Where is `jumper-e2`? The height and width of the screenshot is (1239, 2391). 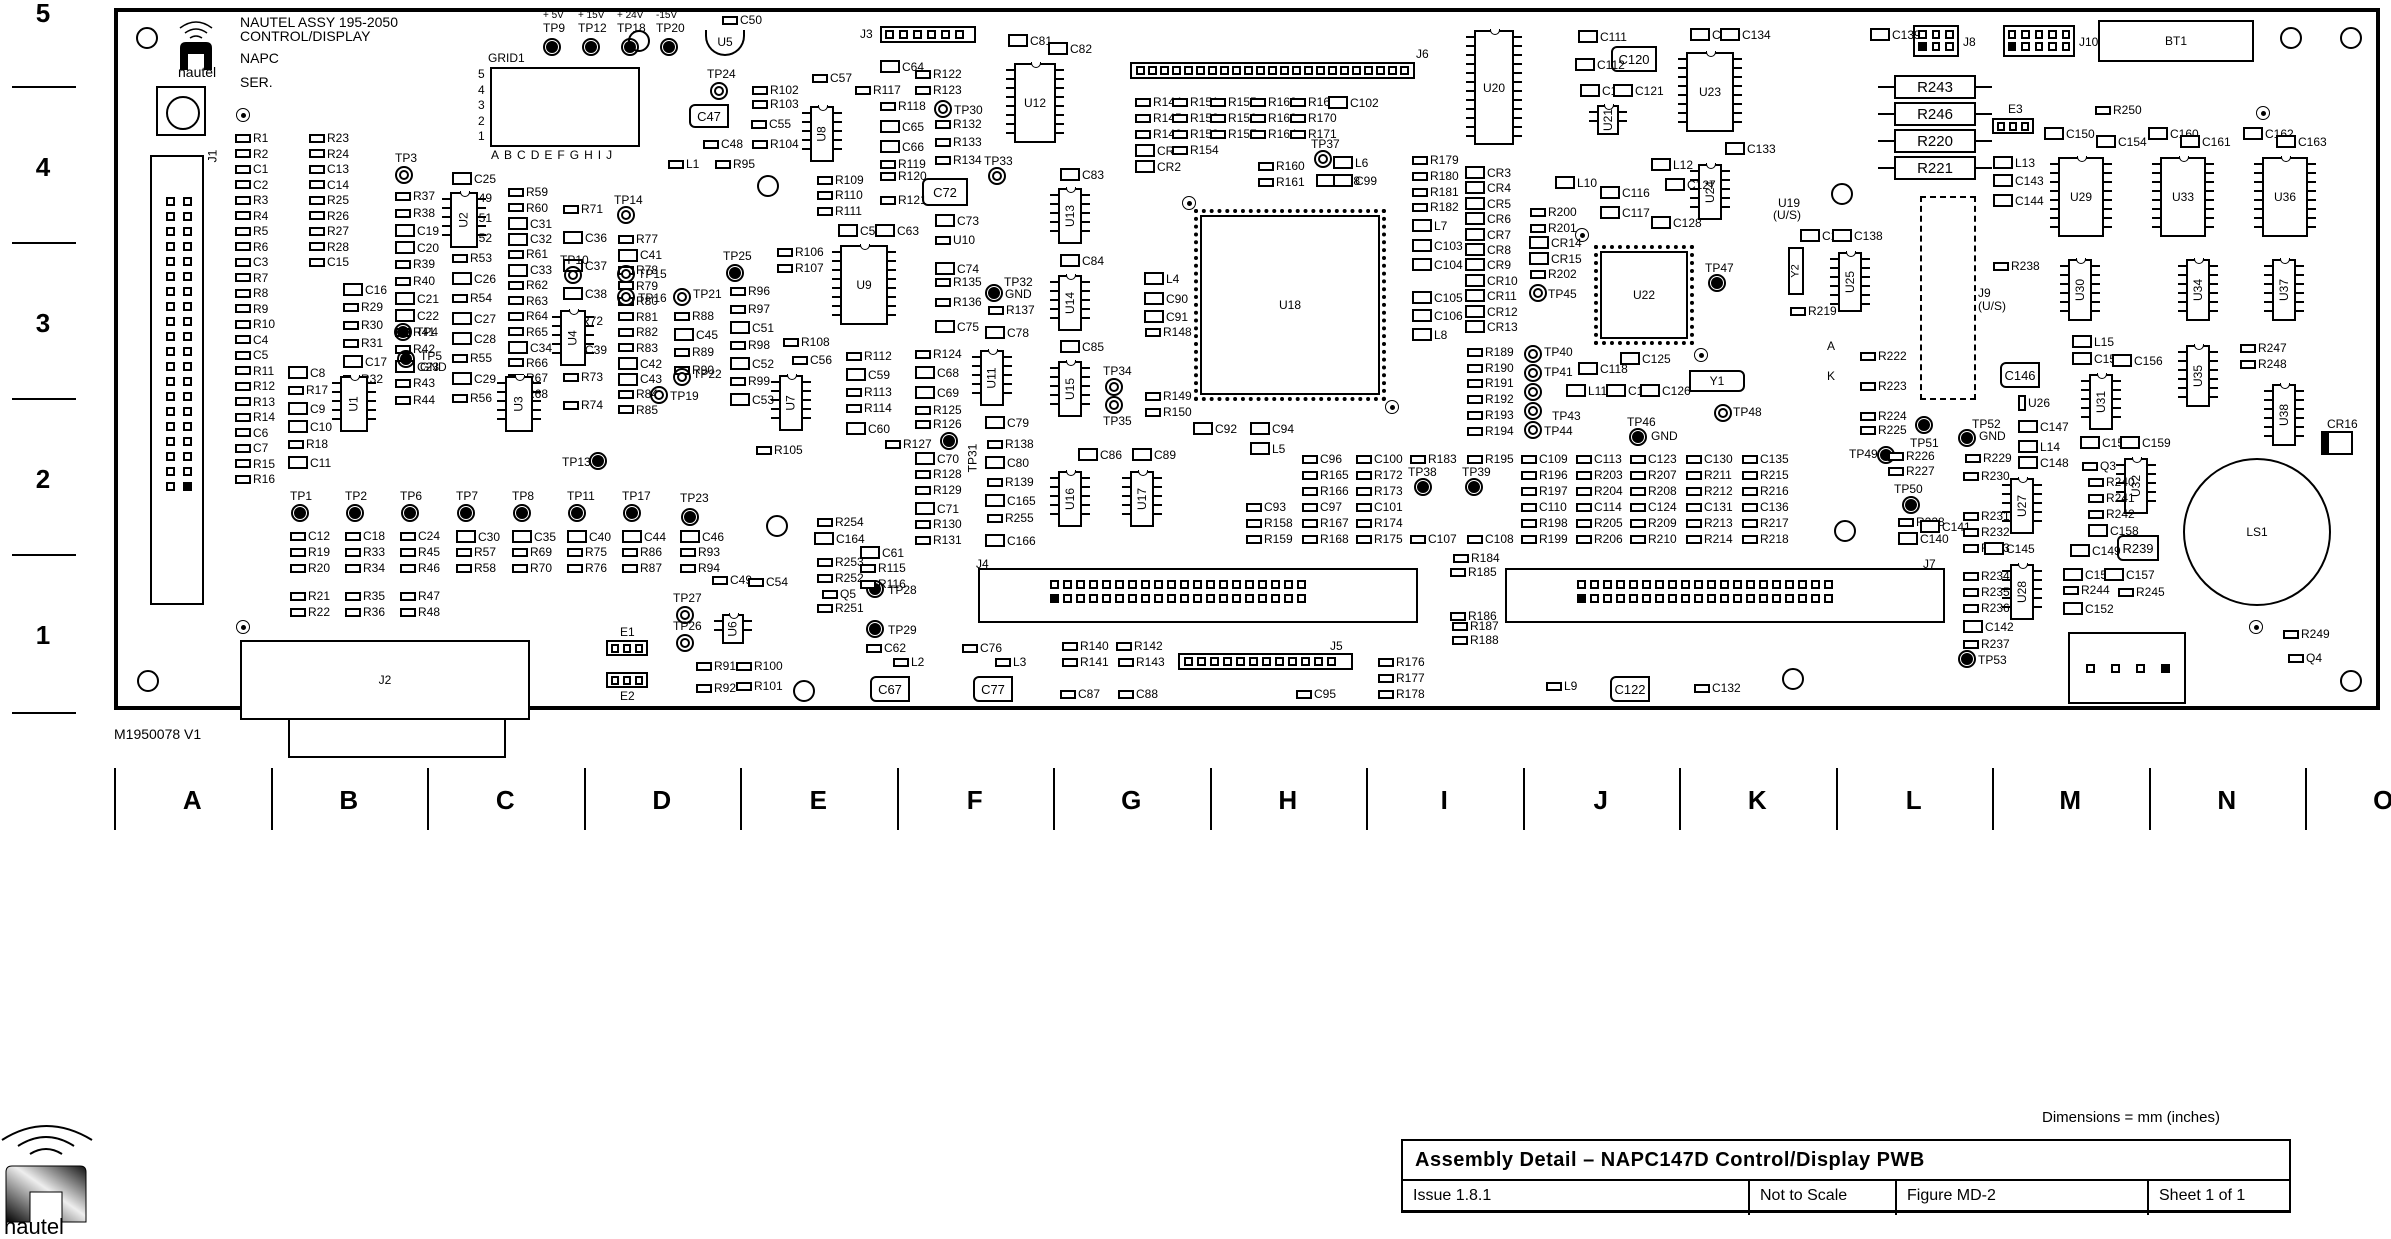
jumper-e2 is located at coordinates (627, 680).